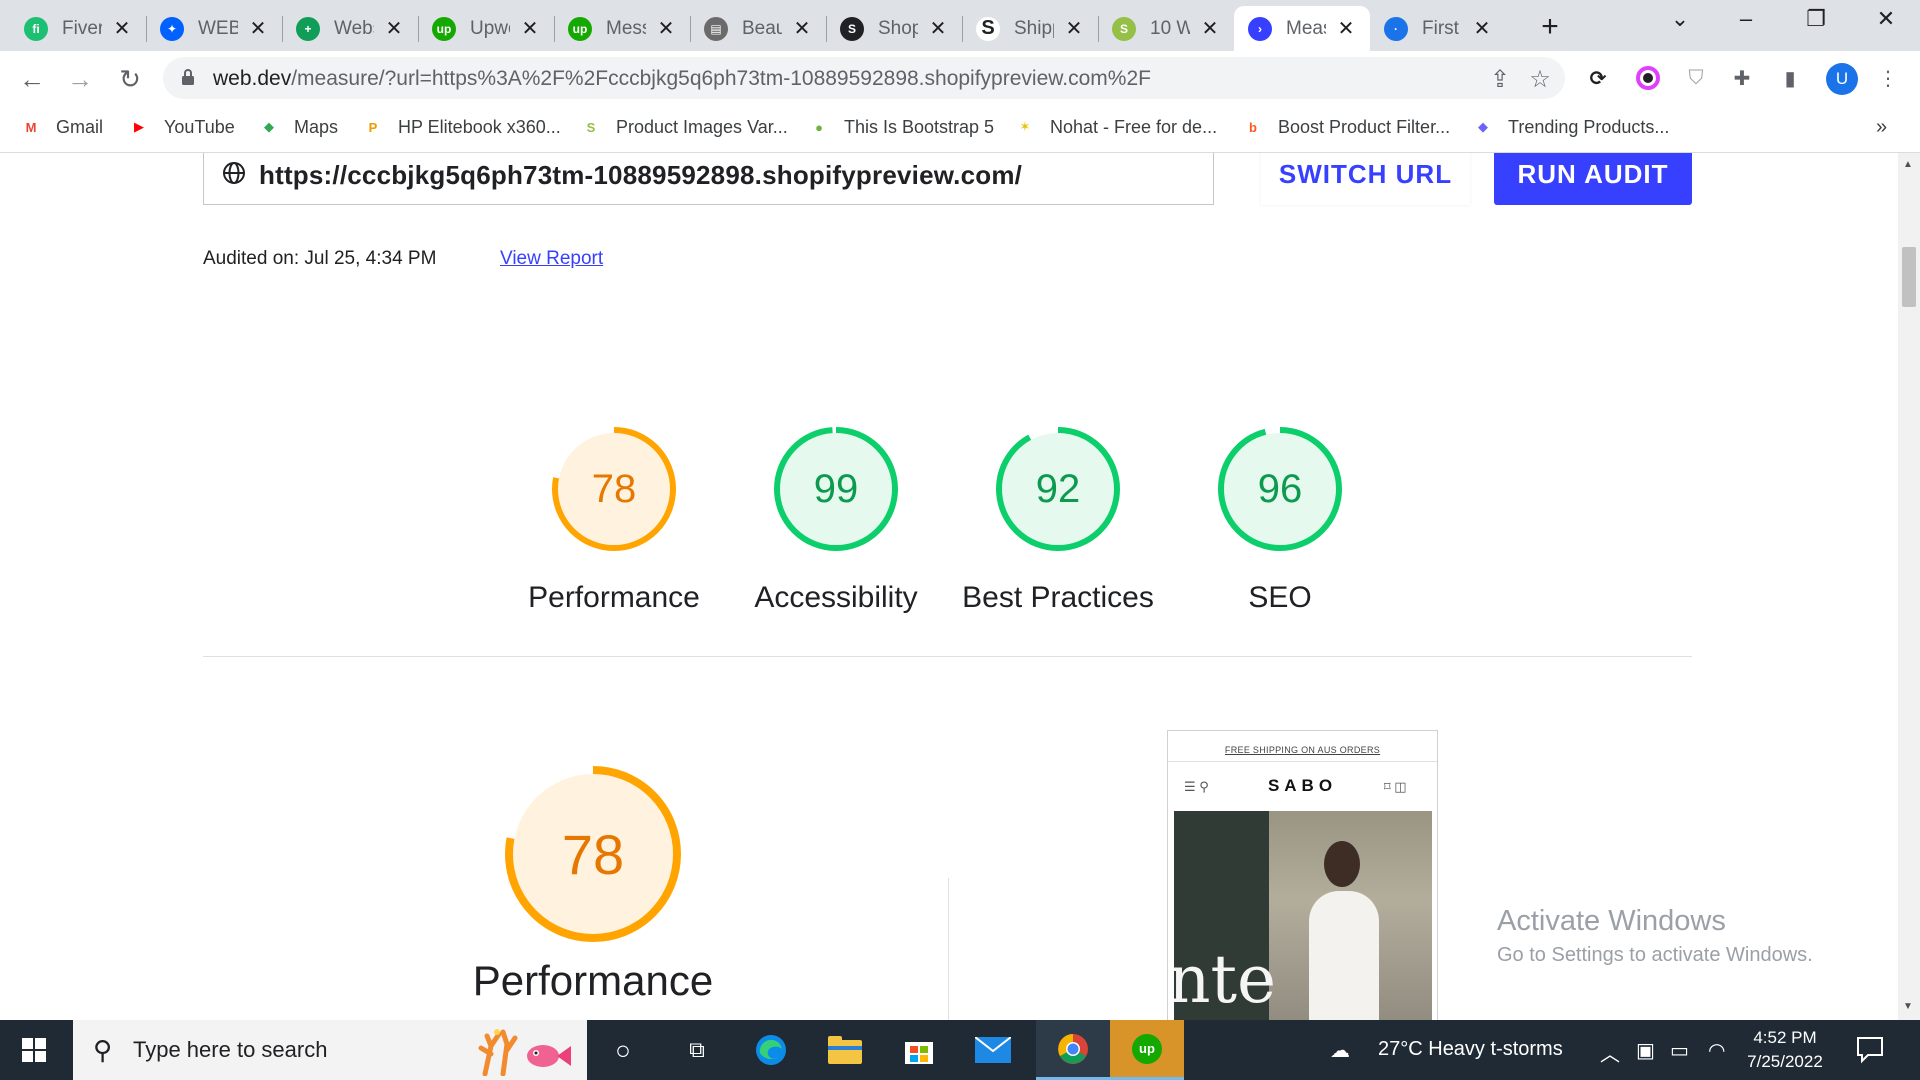 This screenshot has height=1080, width=1920. Describe the element at coordinates (1593, 179) in the screenshot. I see `run-audit-button: RUN AUDIT` at that location.